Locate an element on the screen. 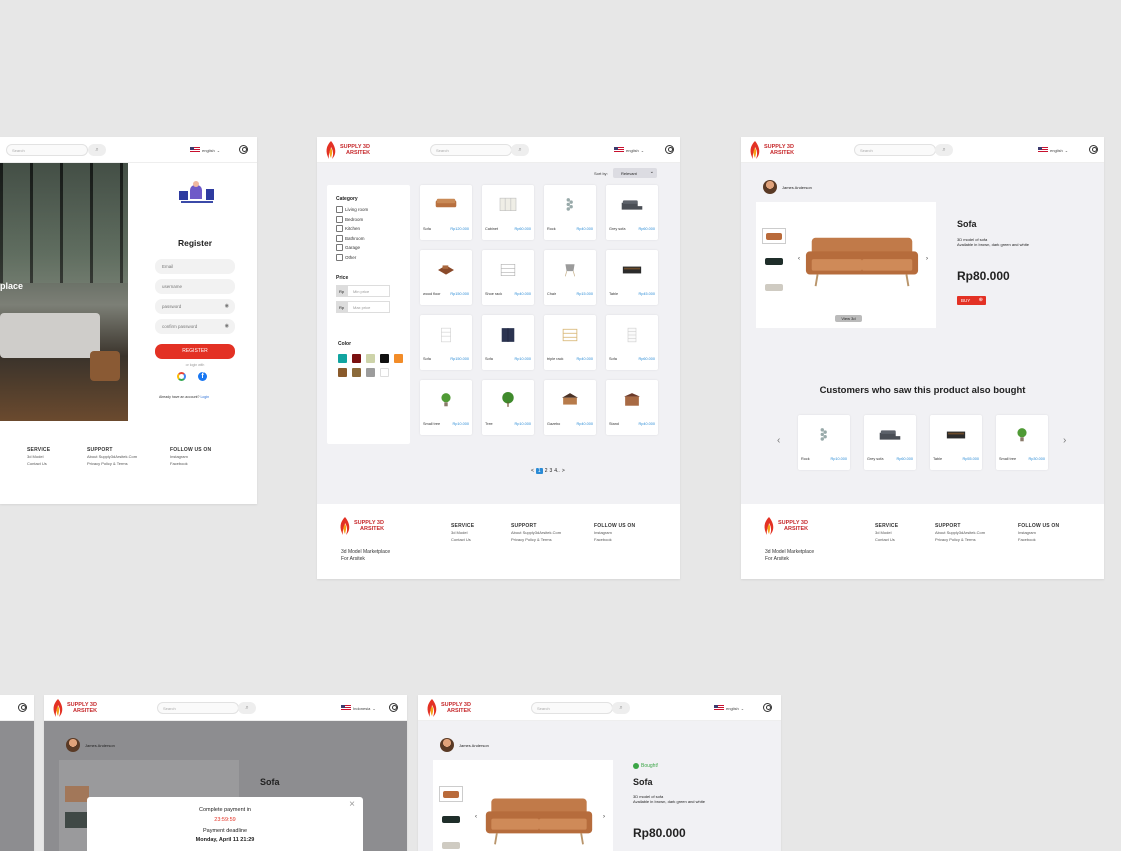 Image resolution: width=1121 pixels, height=851 pixels. carousel-next-icon: › is located at coordinates (1064, 440).